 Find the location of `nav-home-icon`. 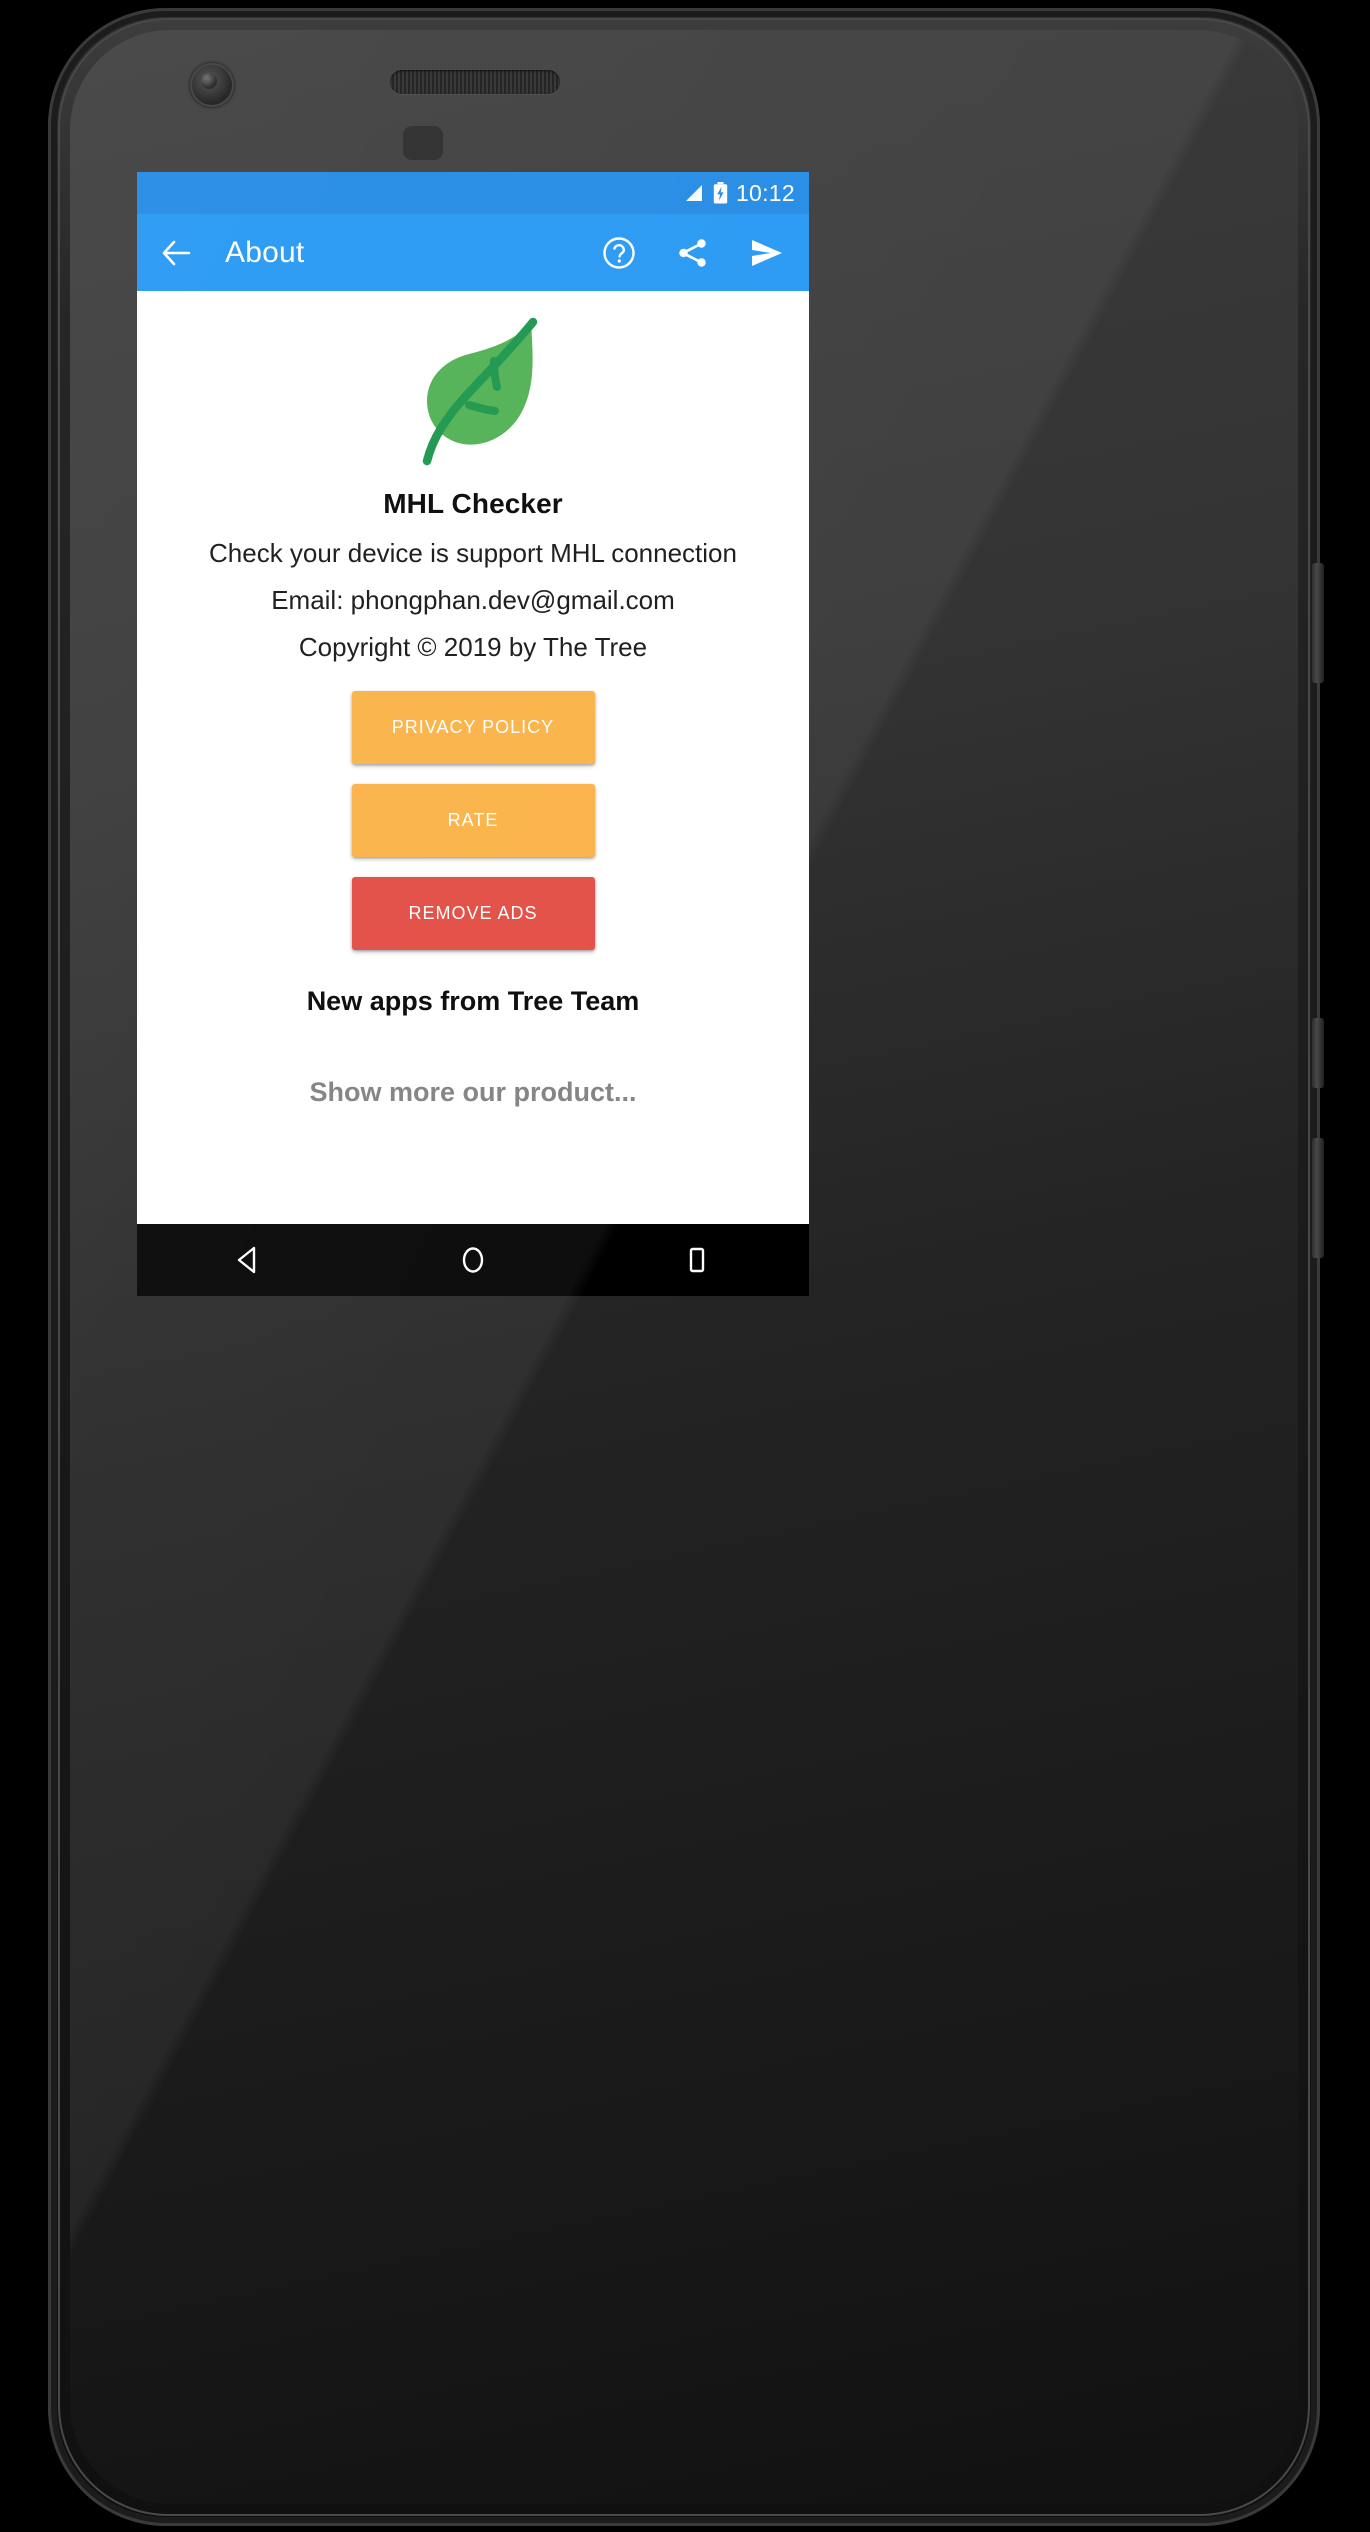

nav-home-icon is located at coordinates (473, 1260).